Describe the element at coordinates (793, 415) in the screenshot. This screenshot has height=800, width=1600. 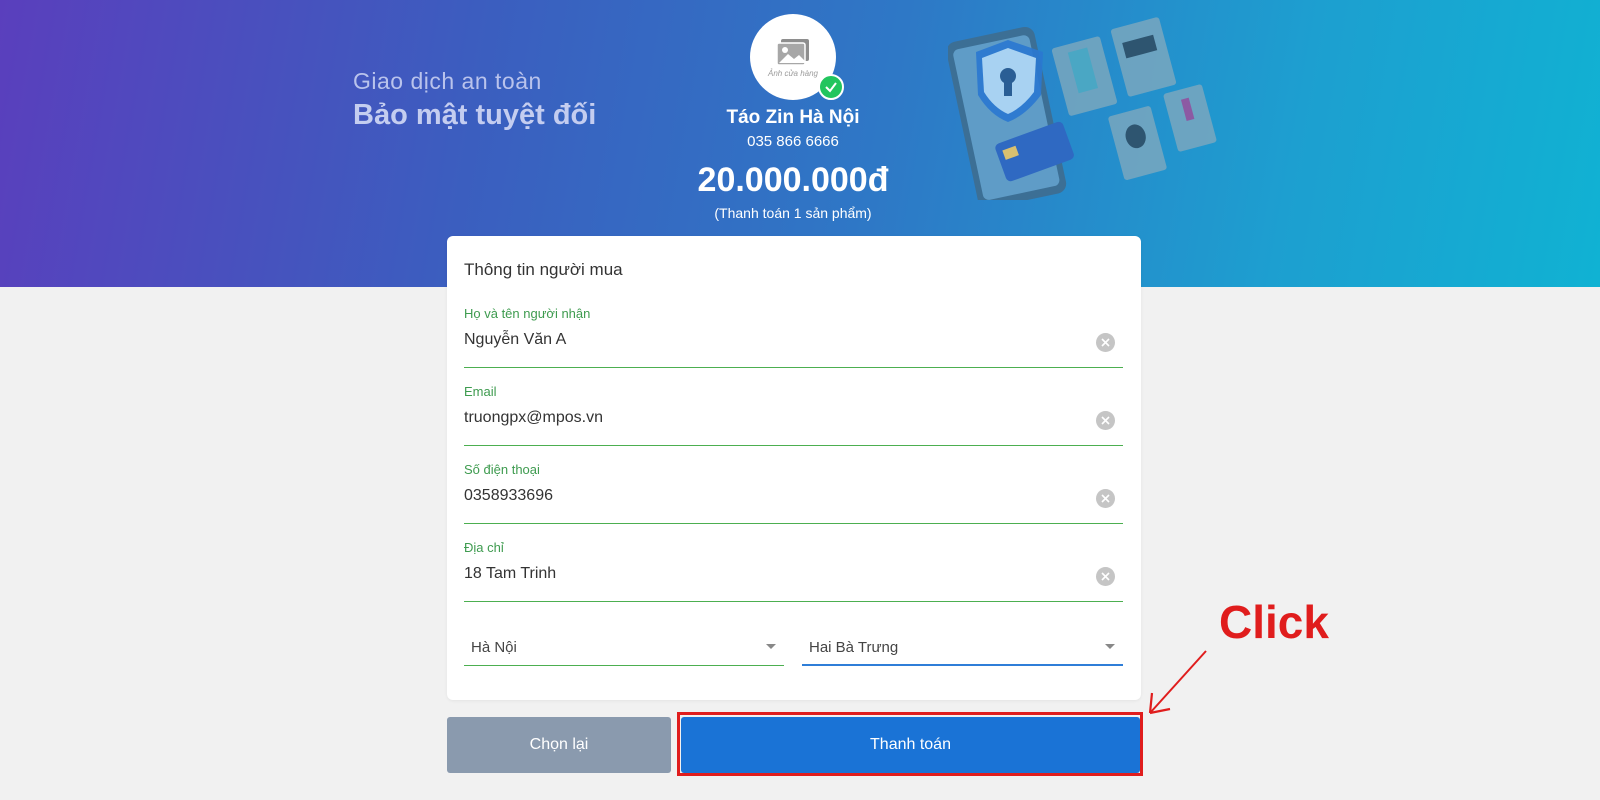
I see `email-field: Email truongpx@mpos.vn` at that location.